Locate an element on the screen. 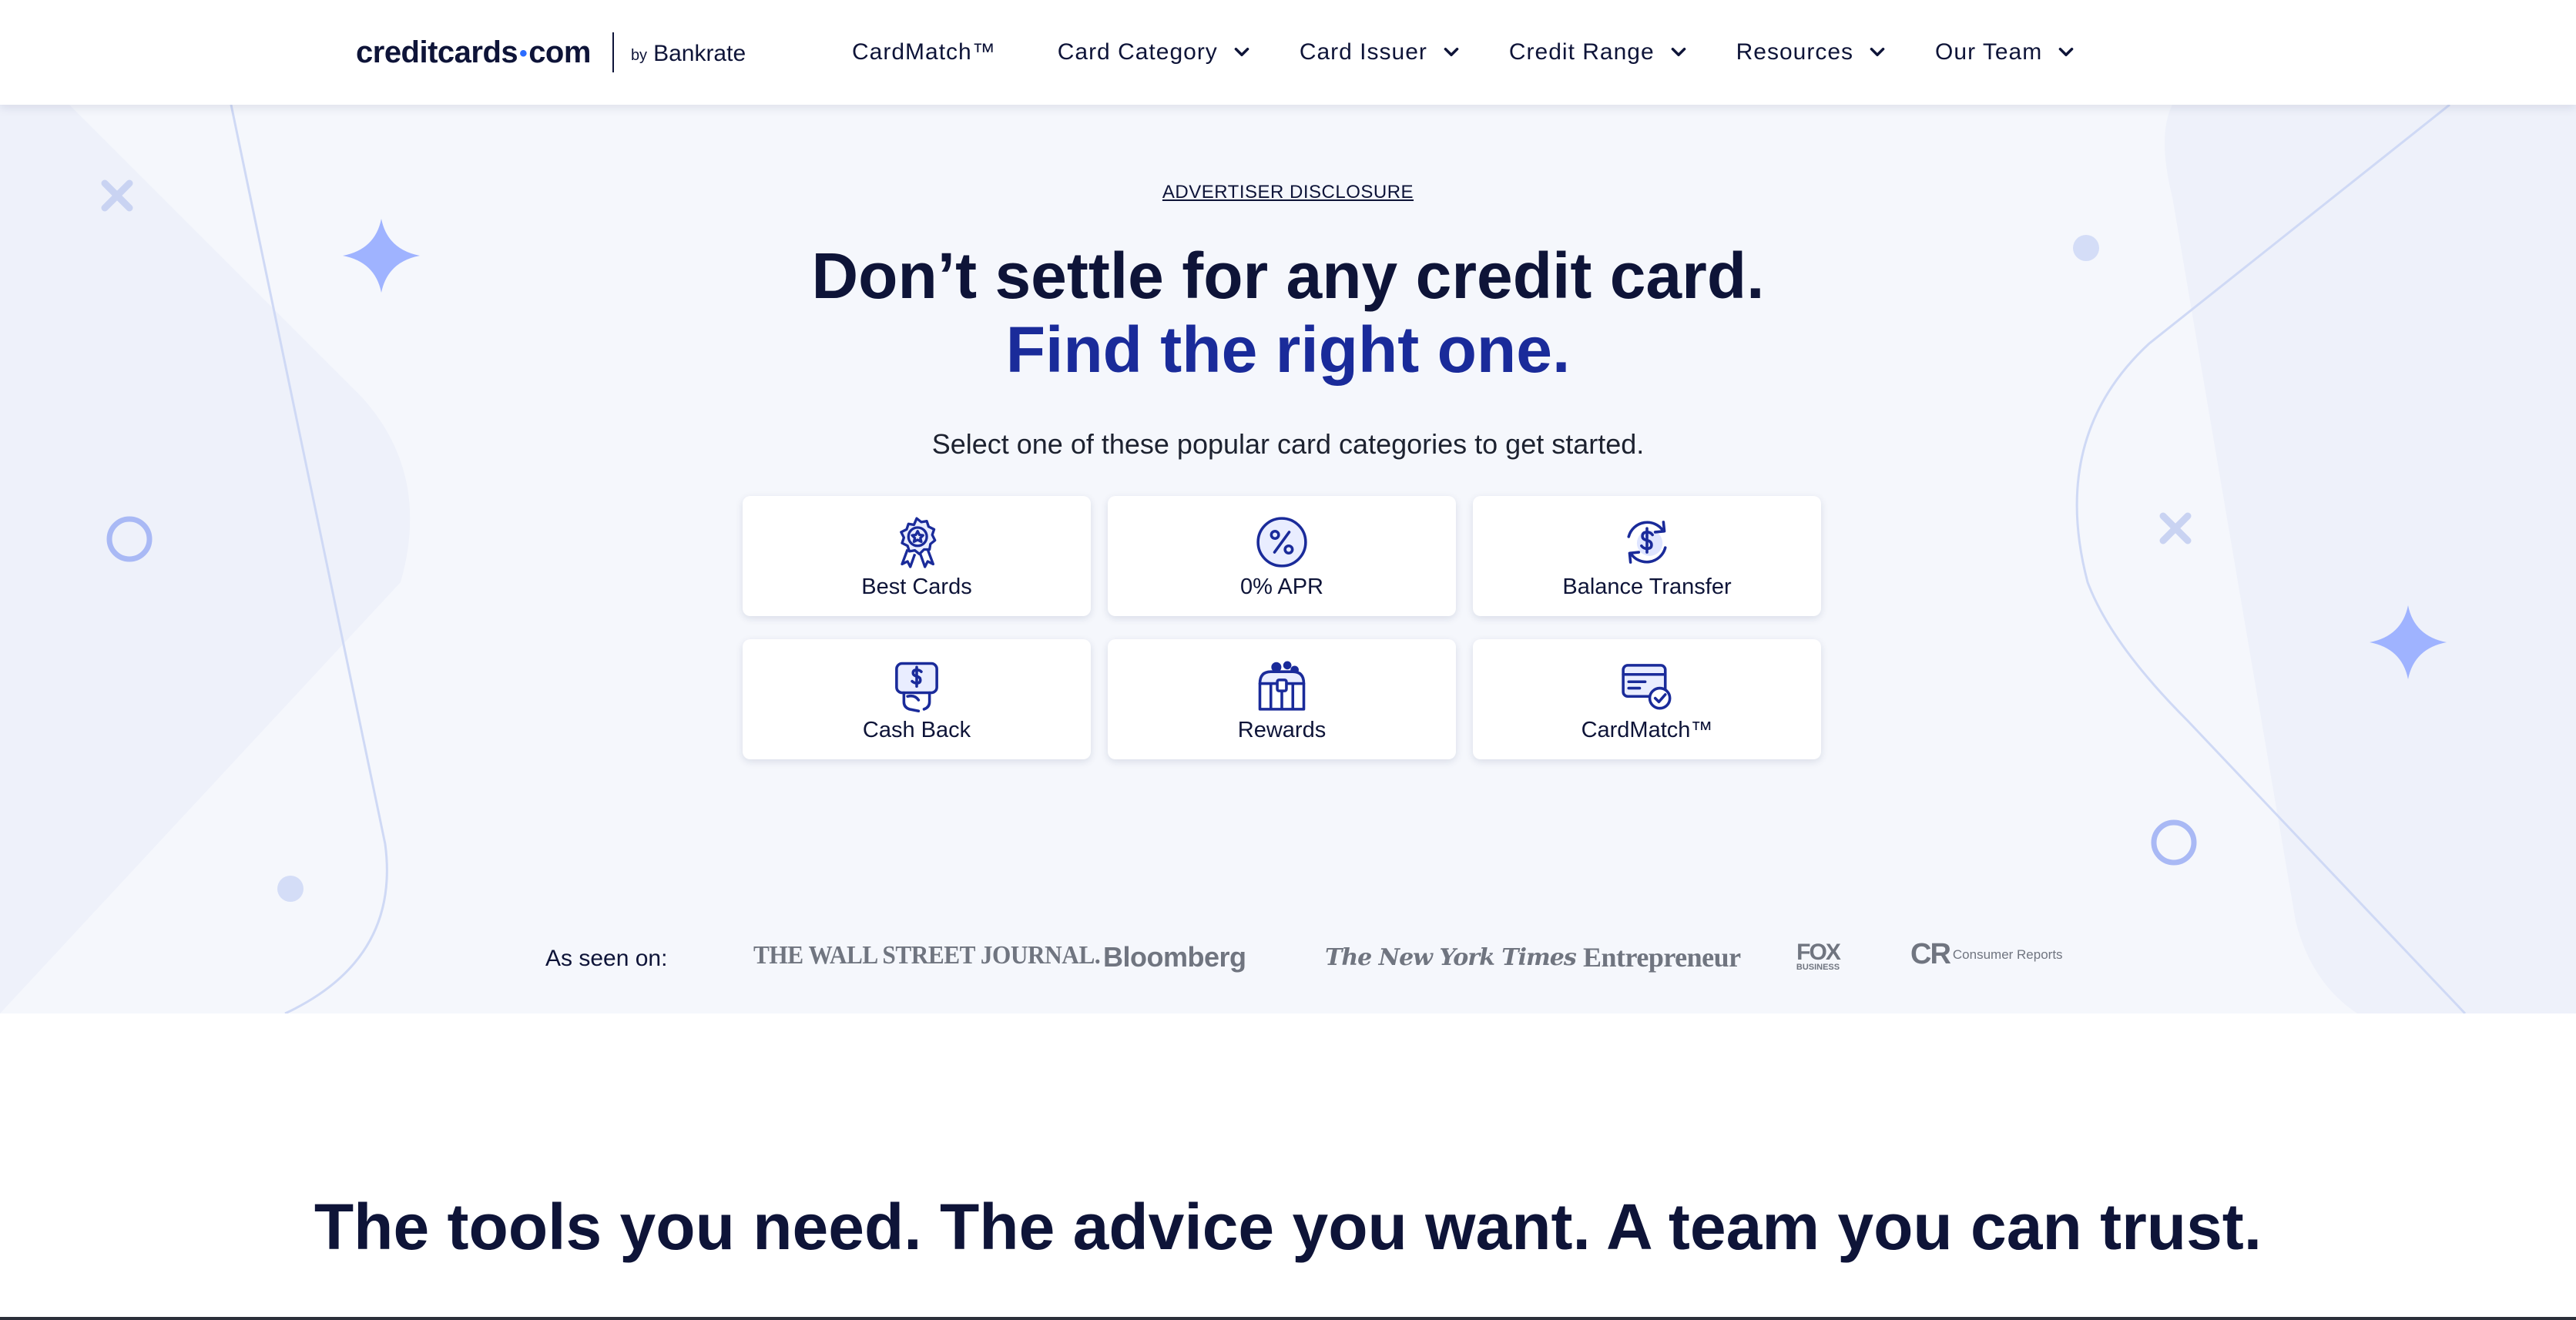 The width and height of the screenshot is (2576, 1320). logo-by: by is located at coordinates (639, 55).